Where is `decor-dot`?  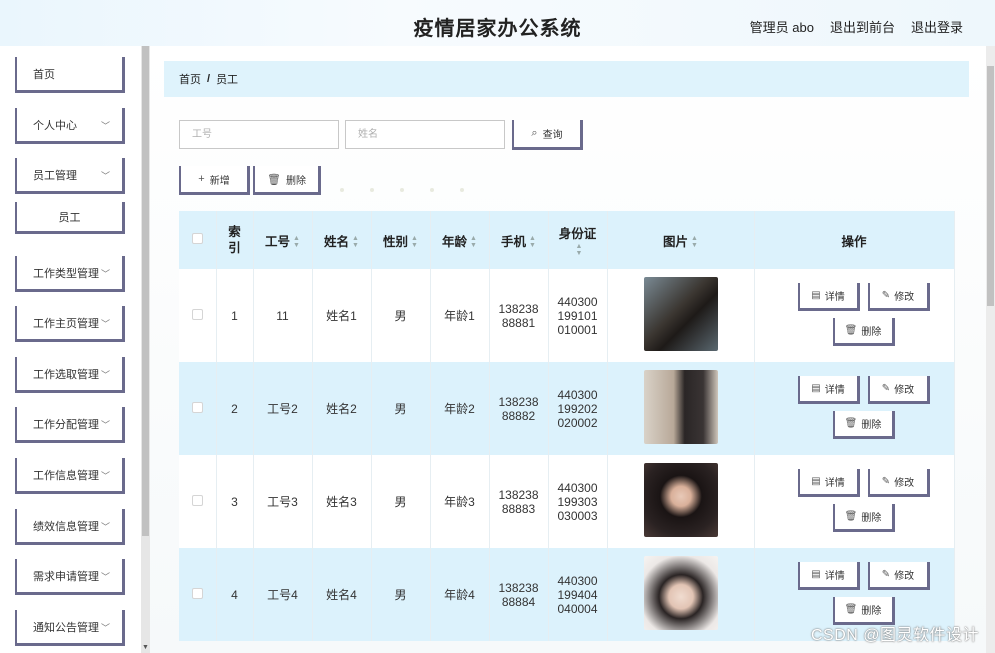
decor-dot is located at coordinates (402, 190).